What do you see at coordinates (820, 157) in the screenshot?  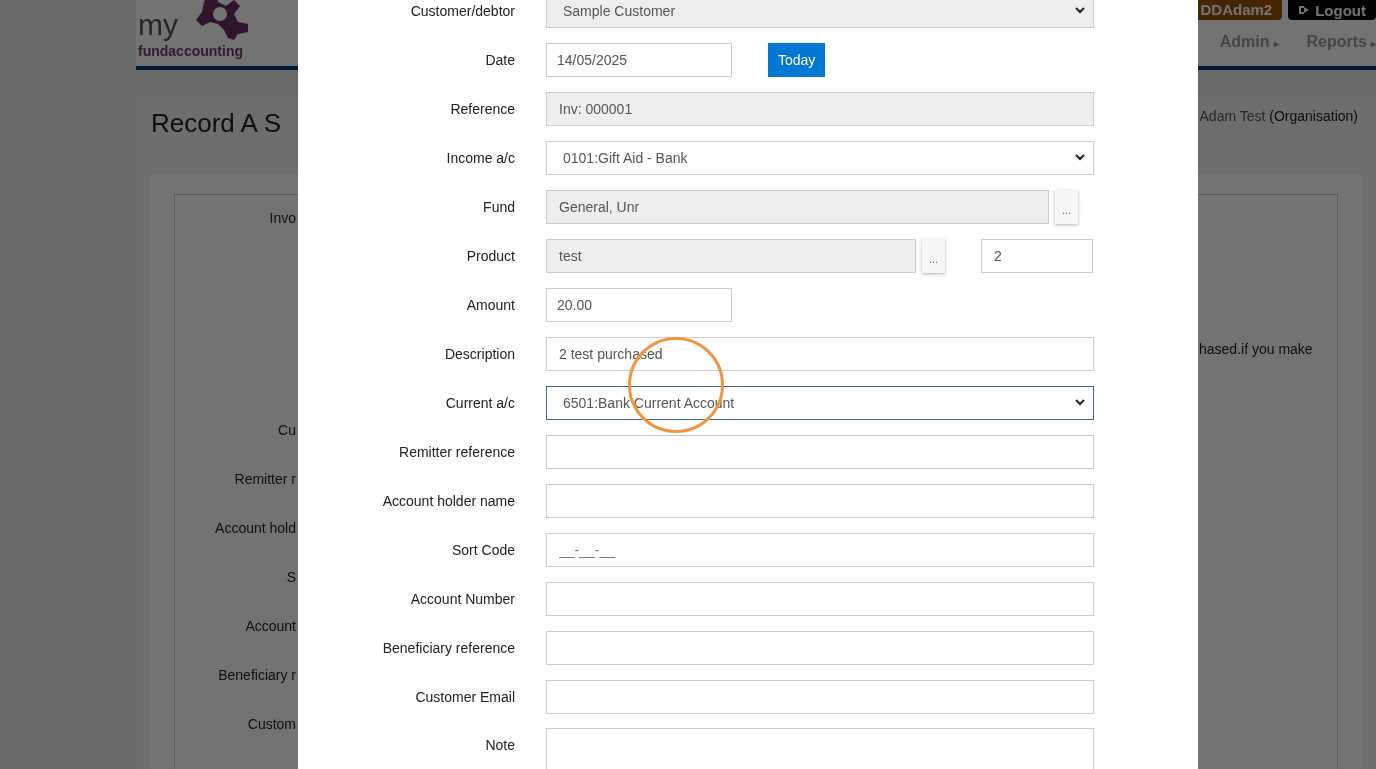 I see `select-field: 0101:Gift Aid - Bank` at bounding box center [820, 157].